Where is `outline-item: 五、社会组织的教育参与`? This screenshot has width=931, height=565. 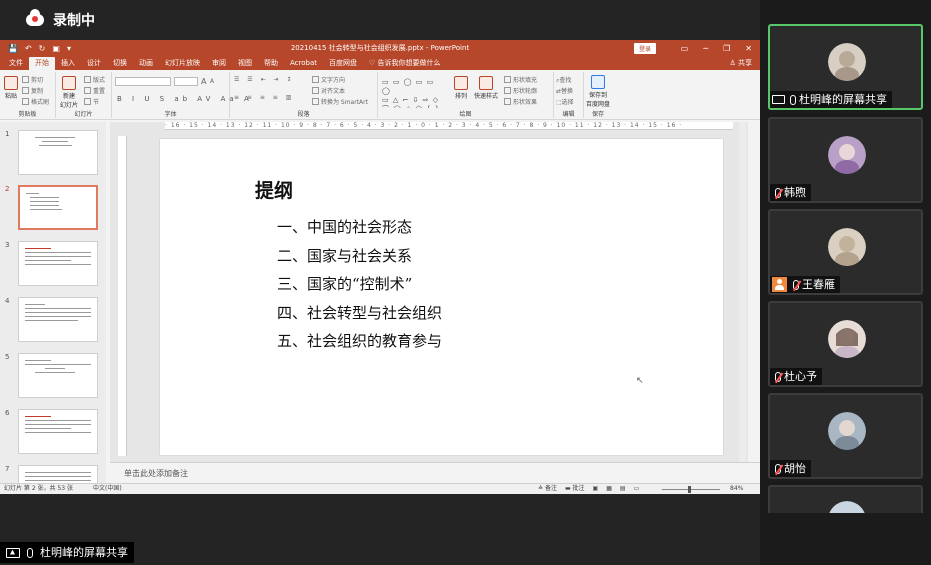 outline-item: 五、社会组织的教育参与 is located at coordinates (360, 341).